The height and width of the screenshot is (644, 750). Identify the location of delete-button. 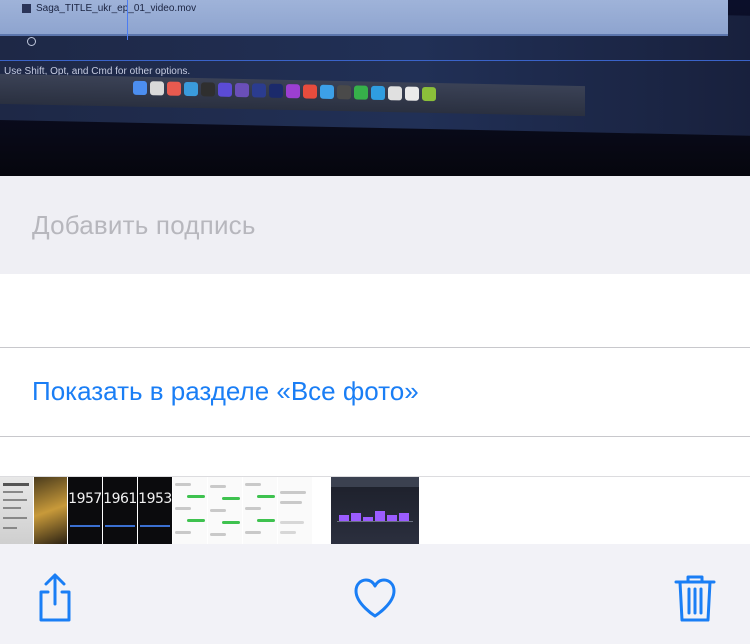
(695, 598).